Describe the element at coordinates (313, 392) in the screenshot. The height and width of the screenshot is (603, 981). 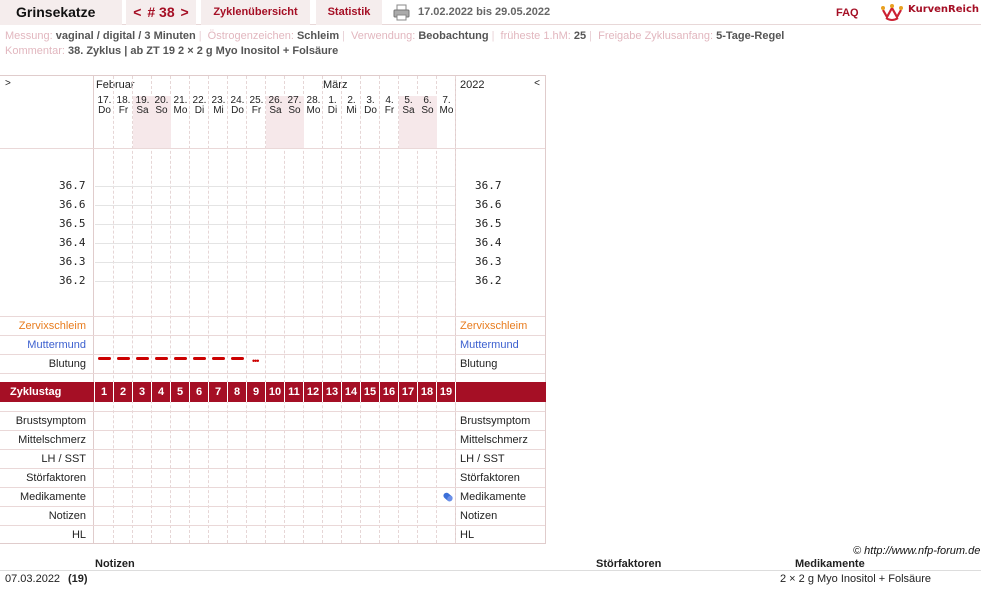
I see `cycle-day-cell: 12` at that location.